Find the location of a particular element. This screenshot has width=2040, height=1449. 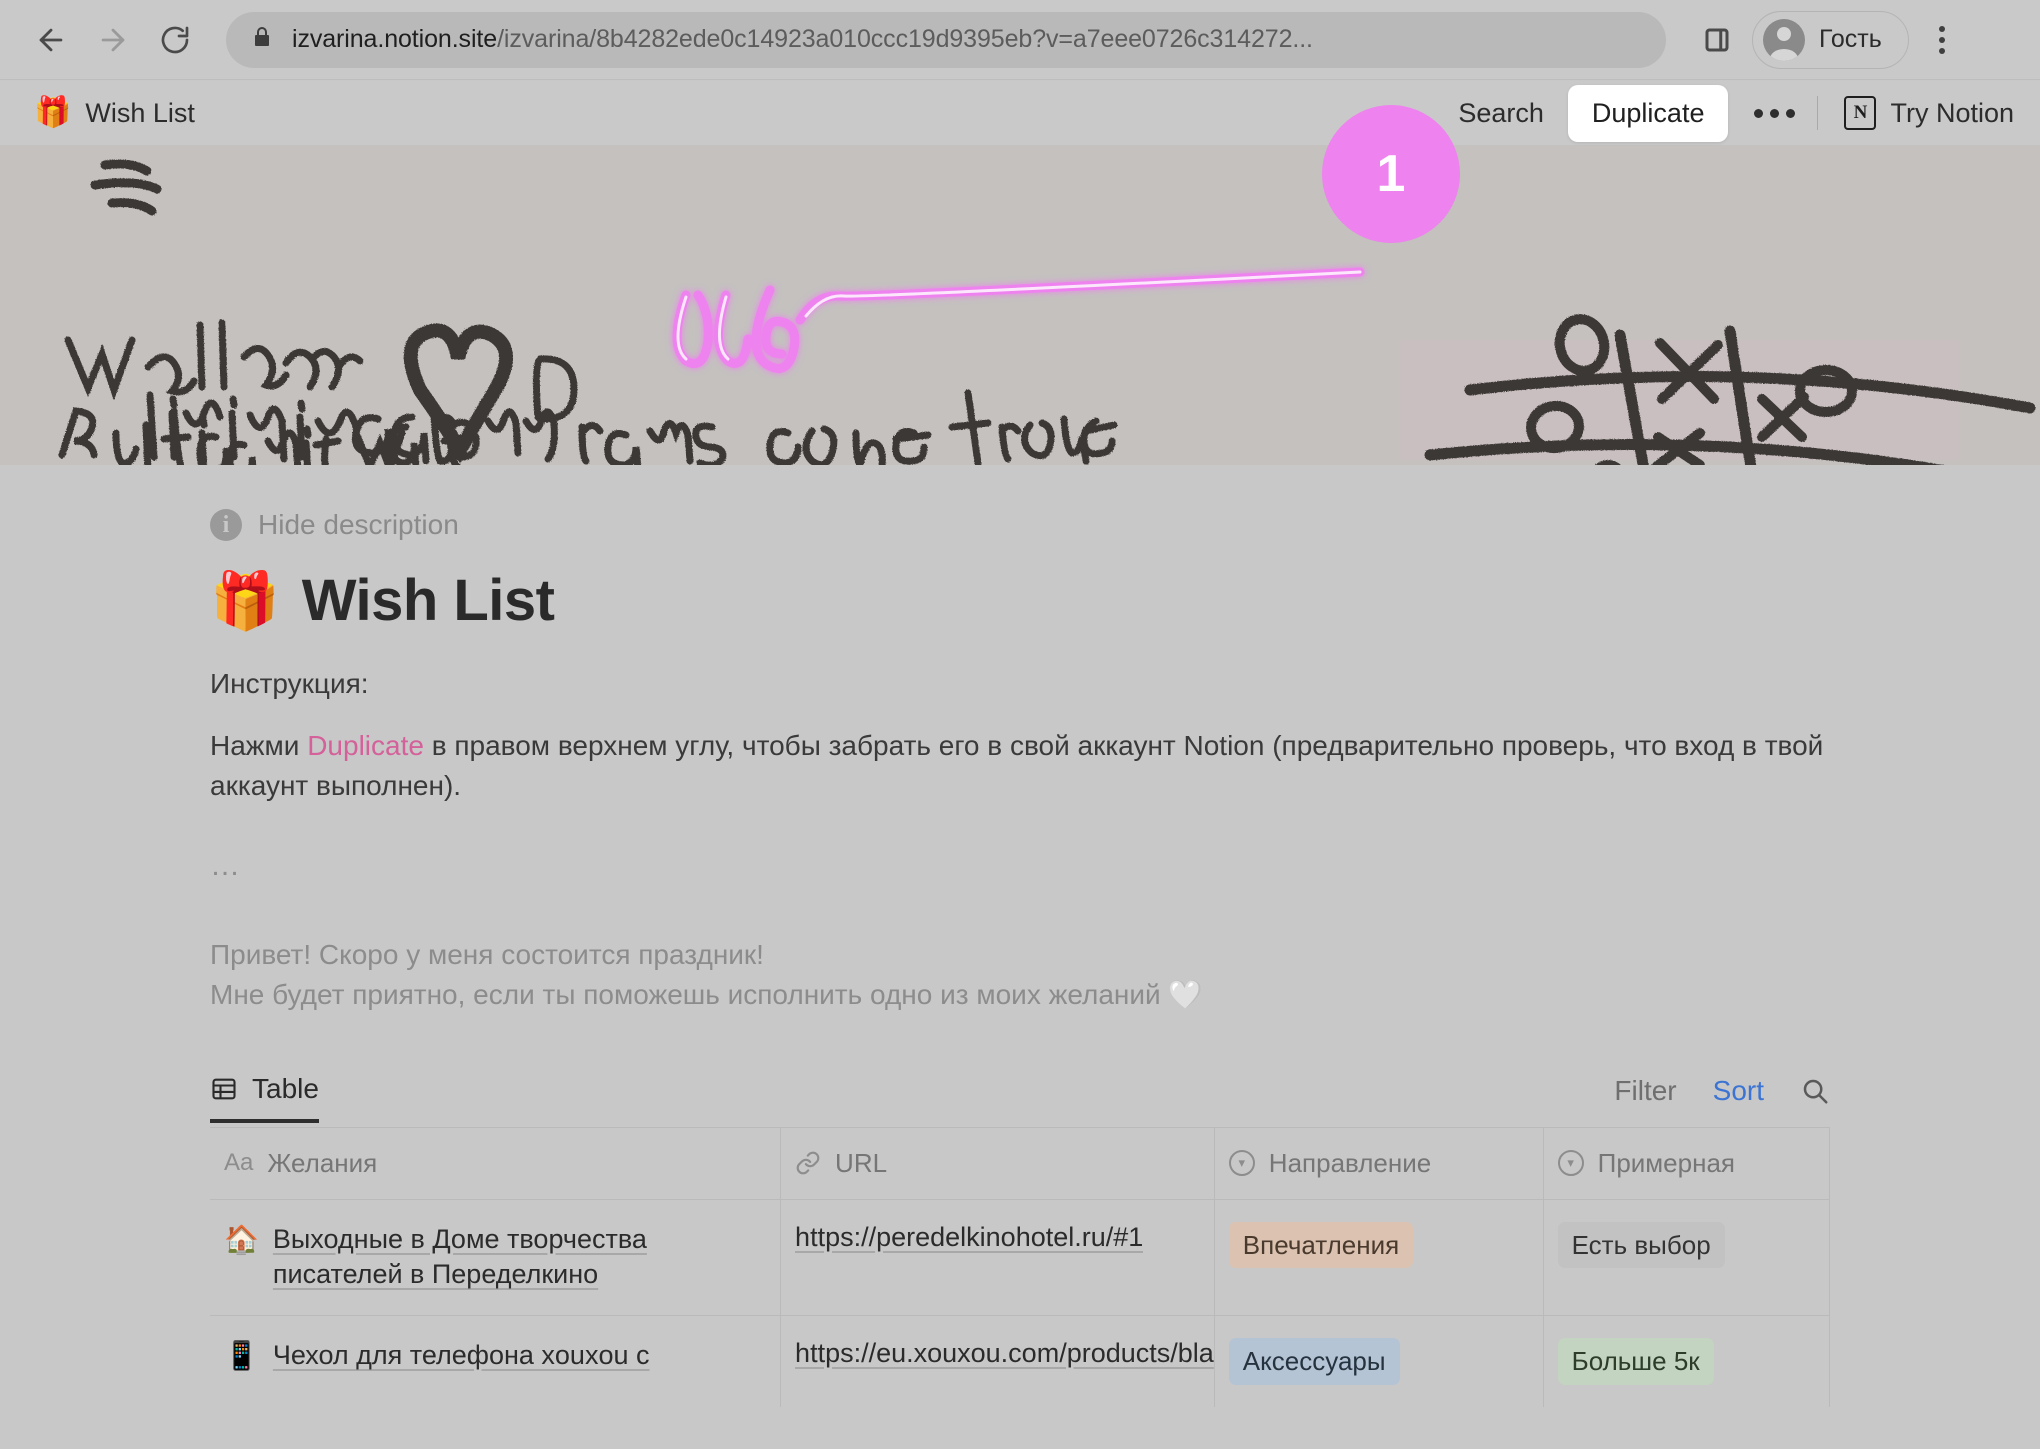

duplicate-button: Duplicate is located at coordinates (1648, 113).